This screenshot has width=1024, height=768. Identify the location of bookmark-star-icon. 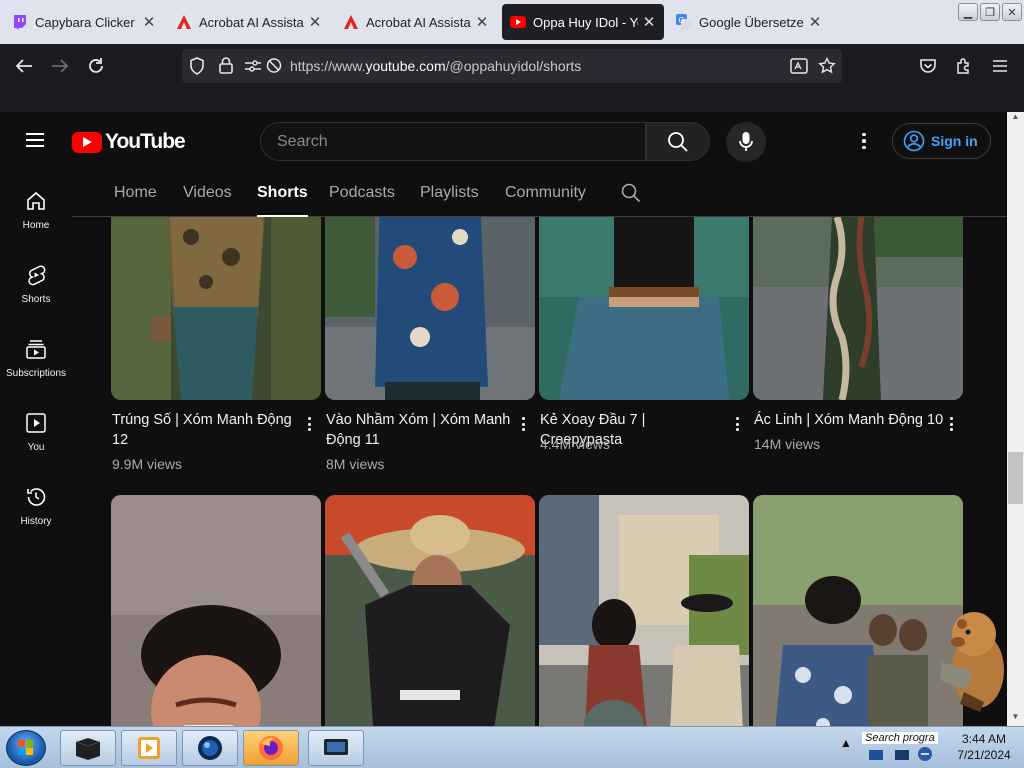
(827, 68).